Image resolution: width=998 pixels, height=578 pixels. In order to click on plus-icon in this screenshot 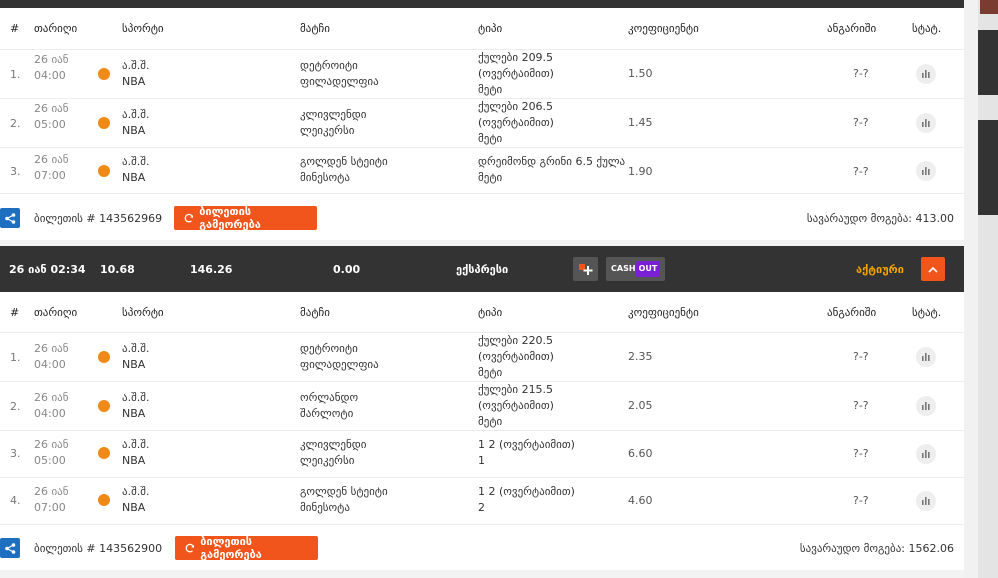, I will do `click(586, 269)`.